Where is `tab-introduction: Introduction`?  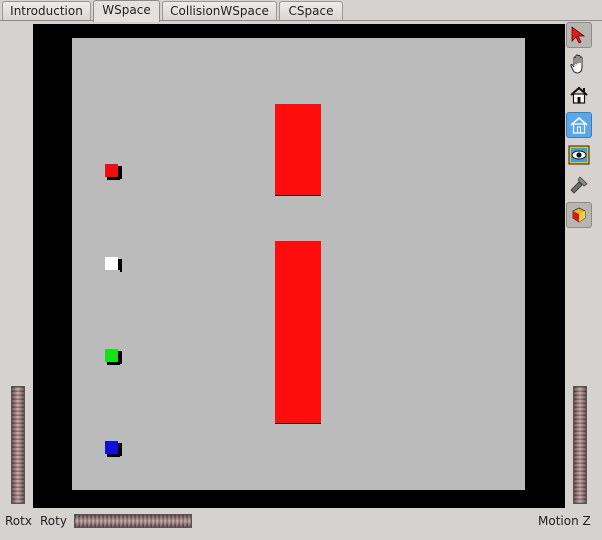 tab-introduction: Introduction is located at coordinates (46, 10).